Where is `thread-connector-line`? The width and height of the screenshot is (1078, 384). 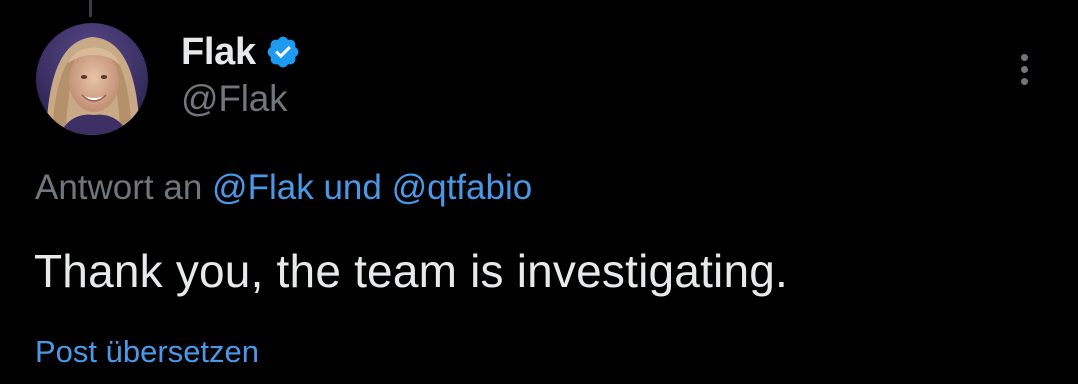
thread-connector-line is located at coordinates (90, 8).